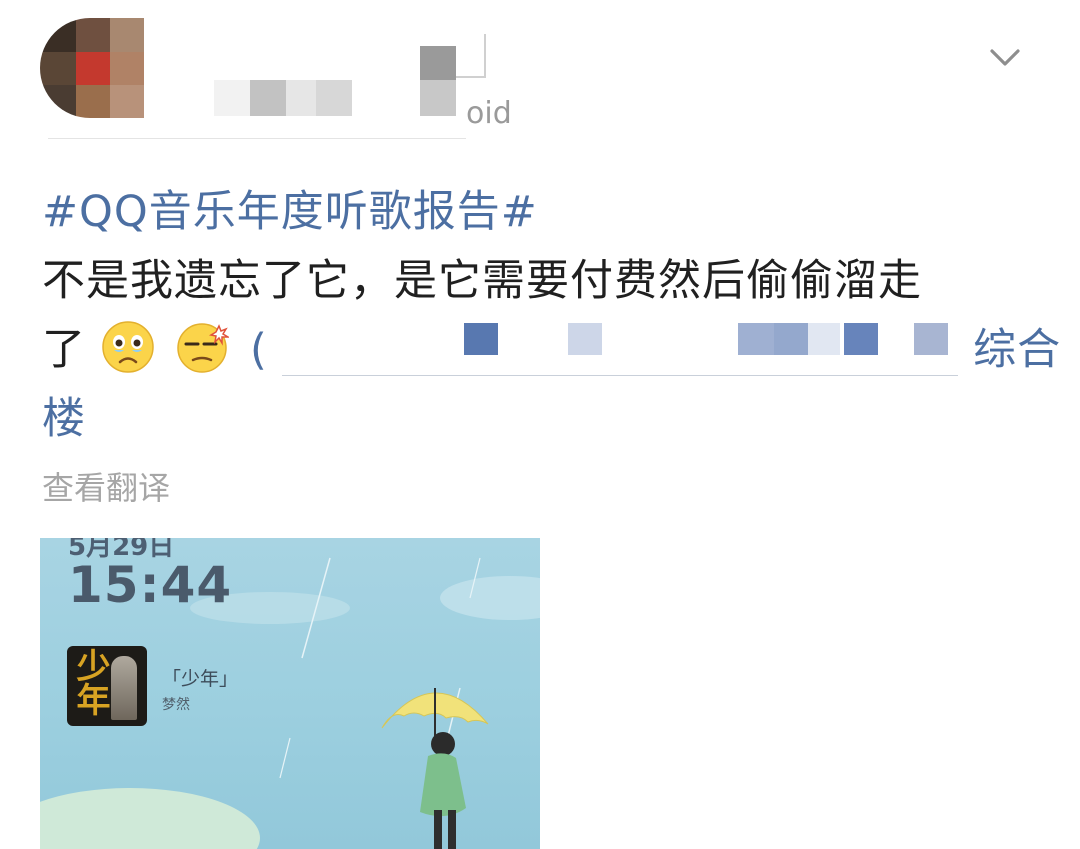 This screenshot has width=1080, height=849. I want to click on post-line-2-start: 了, so click(64, 350).